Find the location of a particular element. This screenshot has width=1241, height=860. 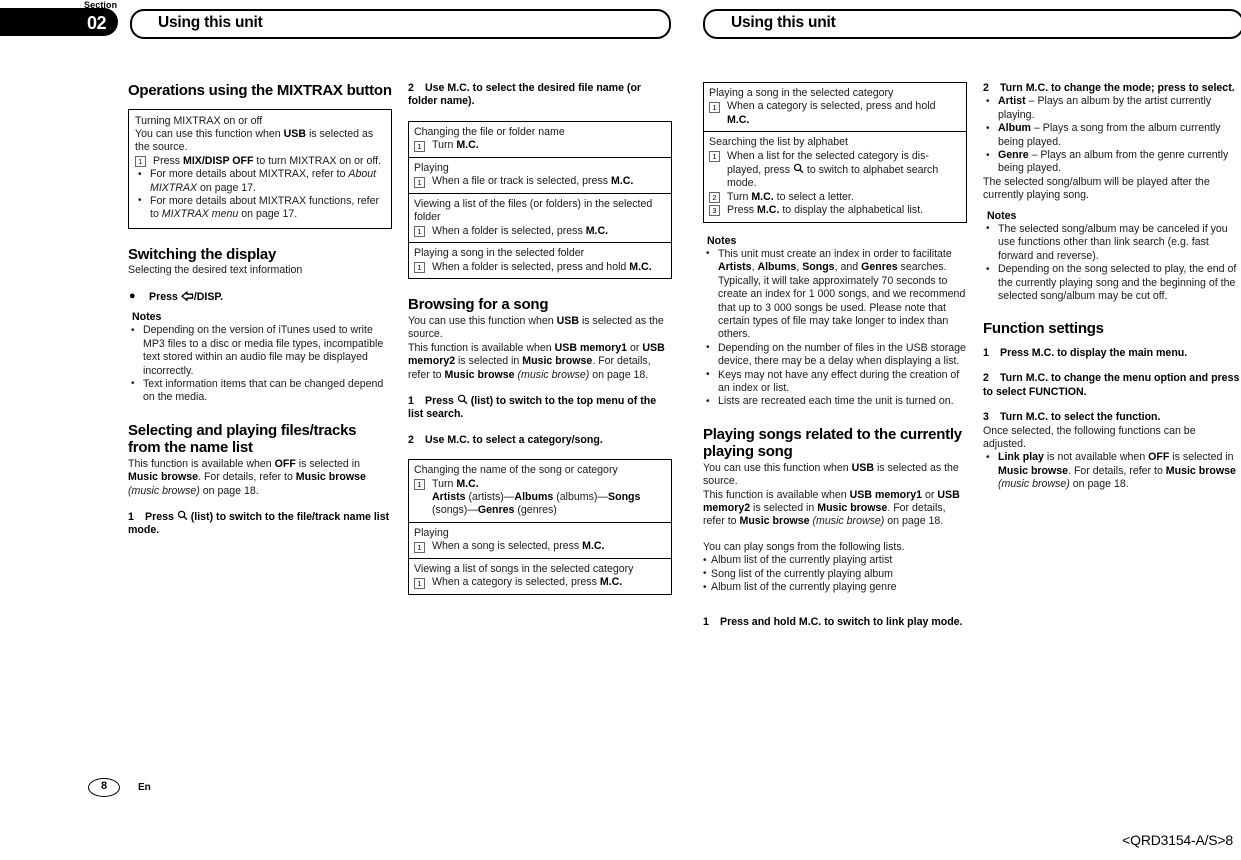

function-step-3: 3 Turn M.C. to select the function. is located at coordinates (1072, 417).